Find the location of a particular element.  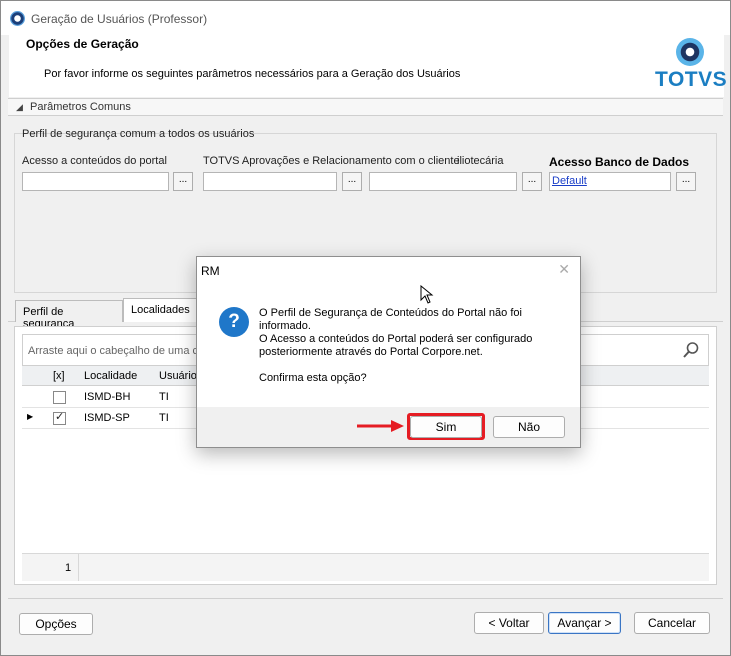

row-count: 1 is located at coordinates (68, 568).